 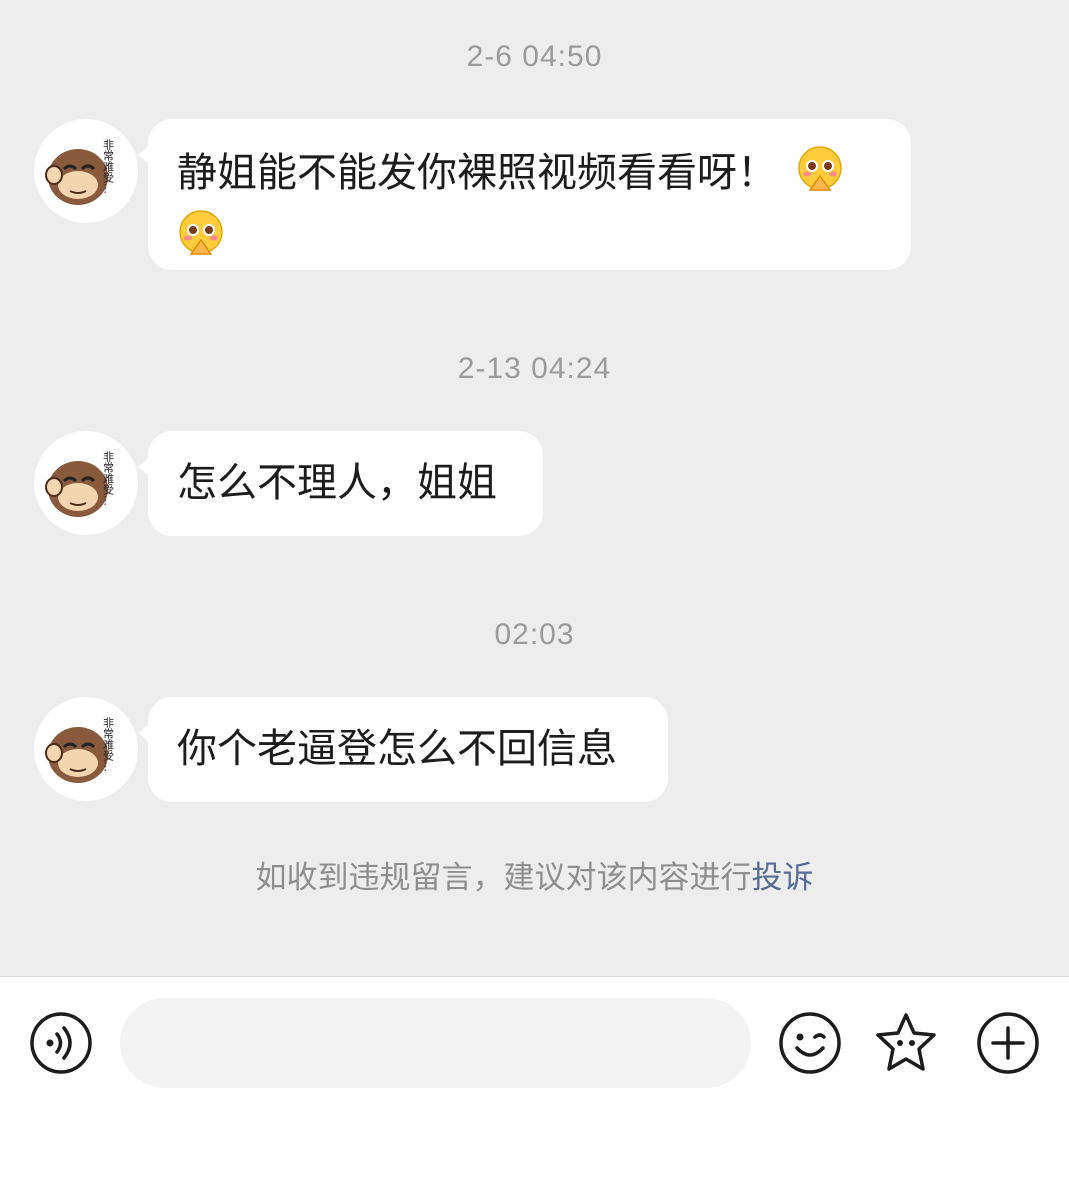 What do you see at coordinates (477, 173) in the screenshot?
I see `message-text: 静姐能不能发你裸照视频看看呀！` at bounding box center [477, 173].